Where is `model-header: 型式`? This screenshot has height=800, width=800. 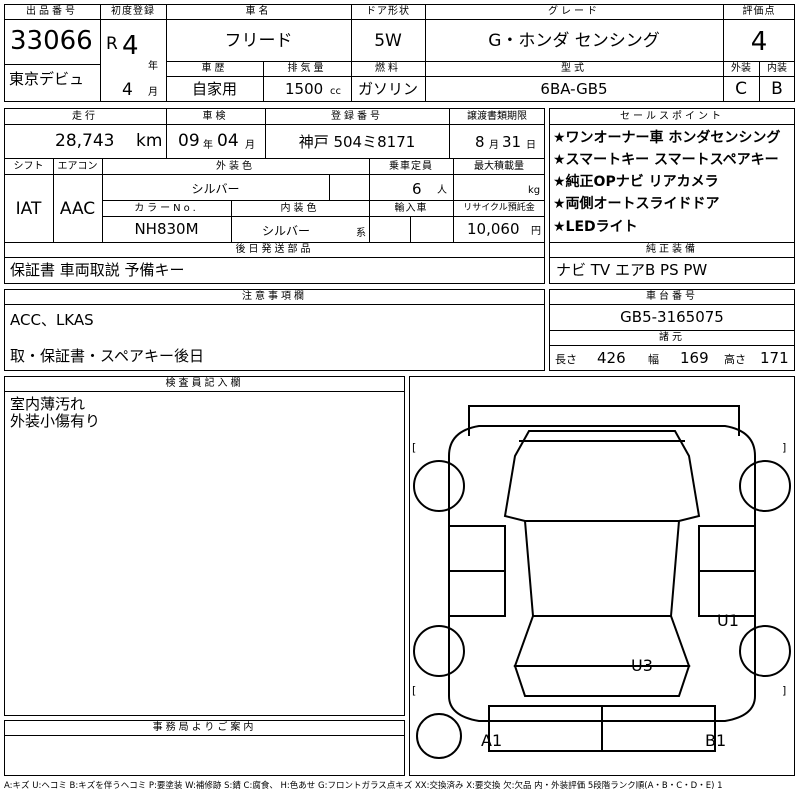 model-header: 型式 is located at coordinates (574, 68).